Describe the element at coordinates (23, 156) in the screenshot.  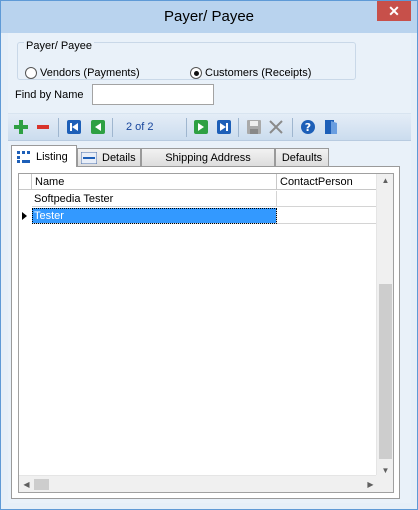
I see `listing-icon` at that location.